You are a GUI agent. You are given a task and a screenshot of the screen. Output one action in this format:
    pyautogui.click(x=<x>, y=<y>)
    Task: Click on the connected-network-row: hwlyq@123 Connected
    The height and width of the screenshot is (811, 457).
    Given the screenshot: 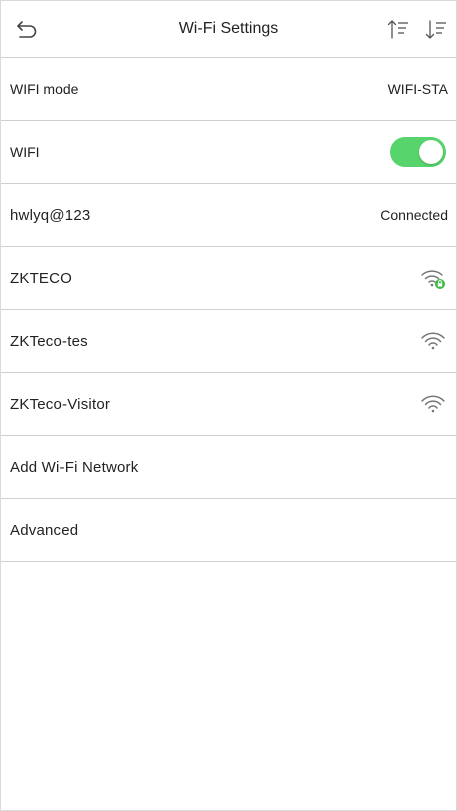 What is the action you would take?
    pyautogui.click(x=228, y=215)
    